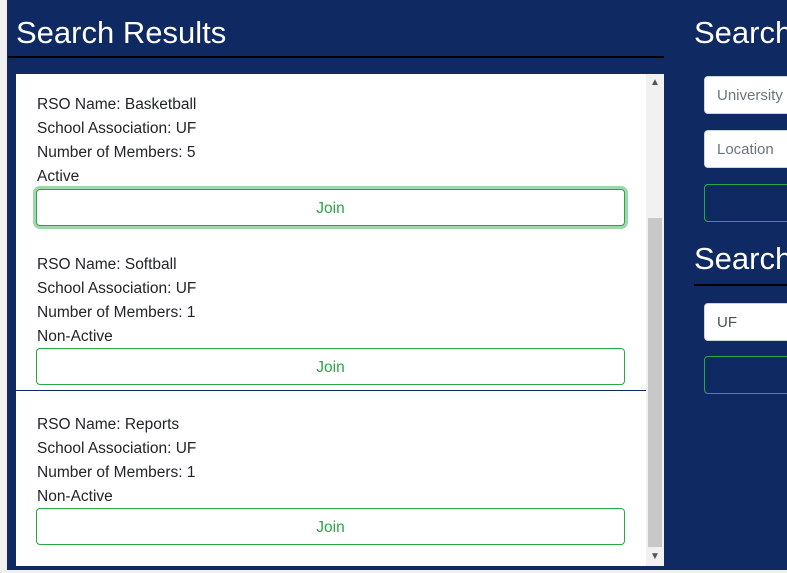  What do you see at coordinates (117, 104) in the screenshot?
I see `rso-name: RSO Name: Basketball` at bounding box center [117, 104].